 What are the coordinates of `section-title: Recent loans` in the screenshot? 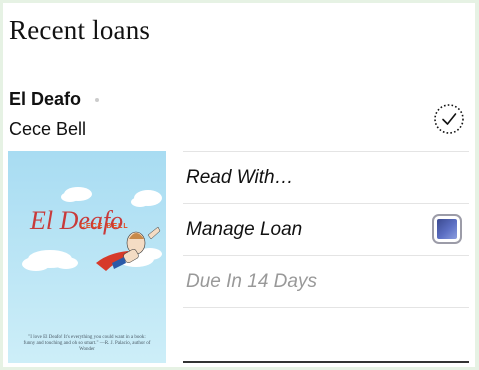 It's located at (80, 30).